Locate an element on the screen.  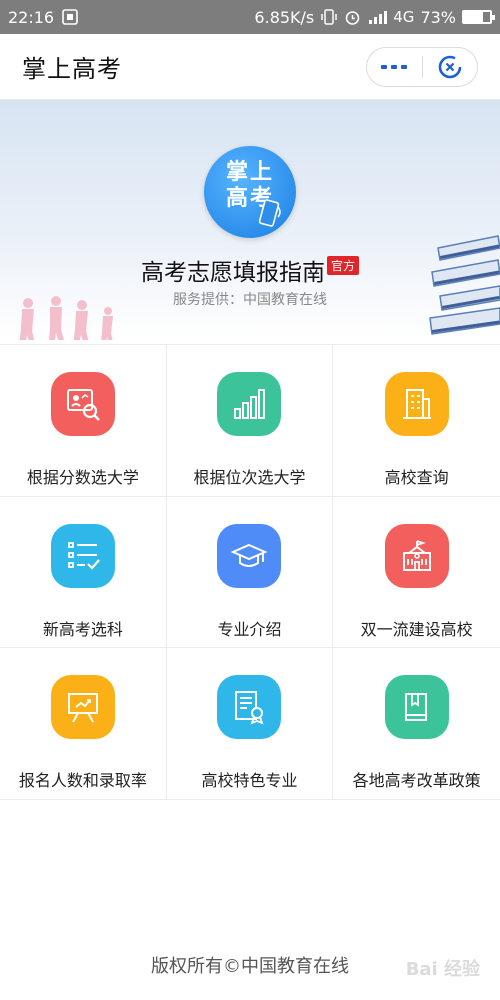
menu-item-label: 专业介绍 is located at coordinates (249, 629).